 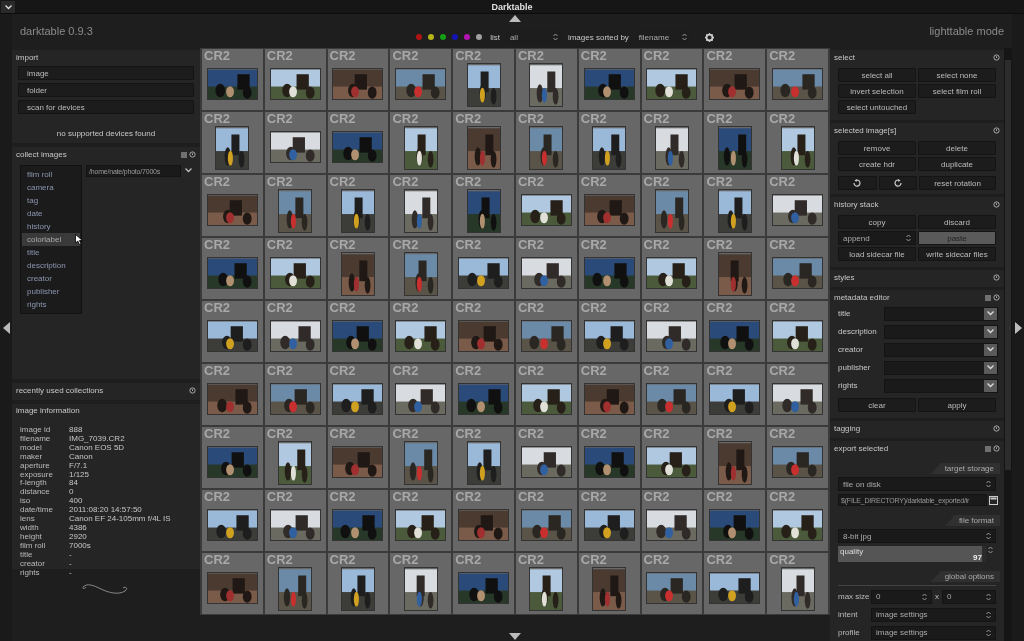 What do you see at coordinates (957, 254) in the screenshot?
I see `sidecar-button: write sidecar files` at bounding box center [957, 254].